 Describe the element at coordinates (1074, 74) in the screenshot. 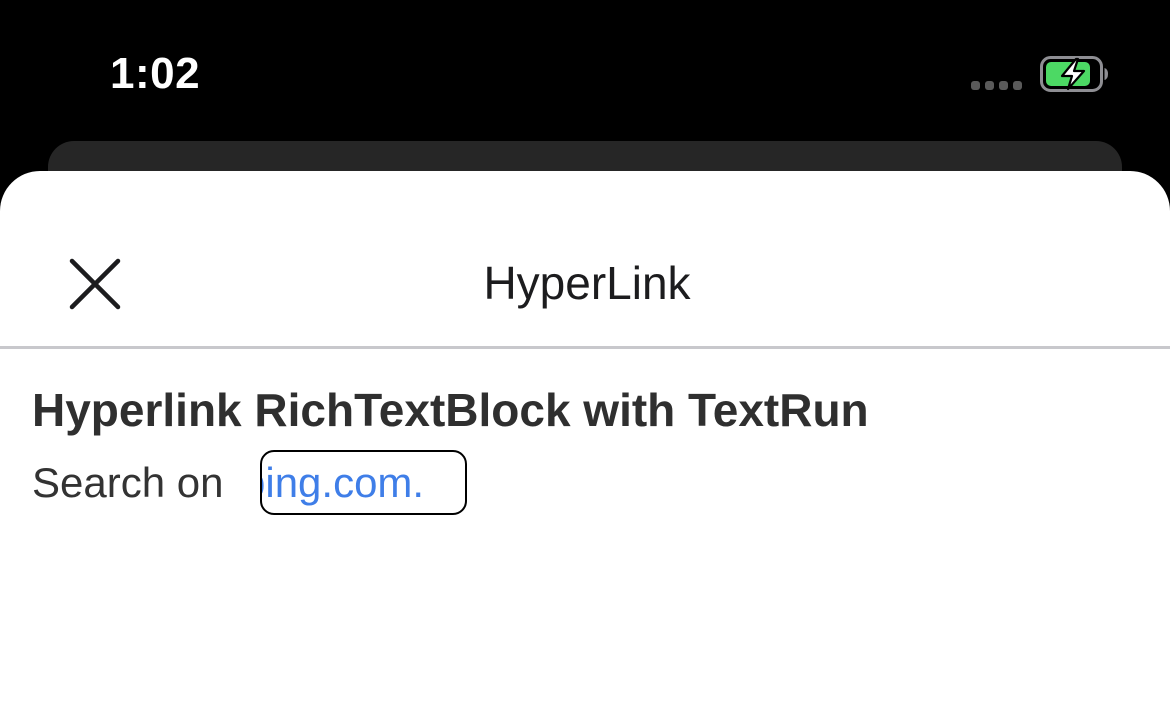

I see `battery-charging-icon` at that location.